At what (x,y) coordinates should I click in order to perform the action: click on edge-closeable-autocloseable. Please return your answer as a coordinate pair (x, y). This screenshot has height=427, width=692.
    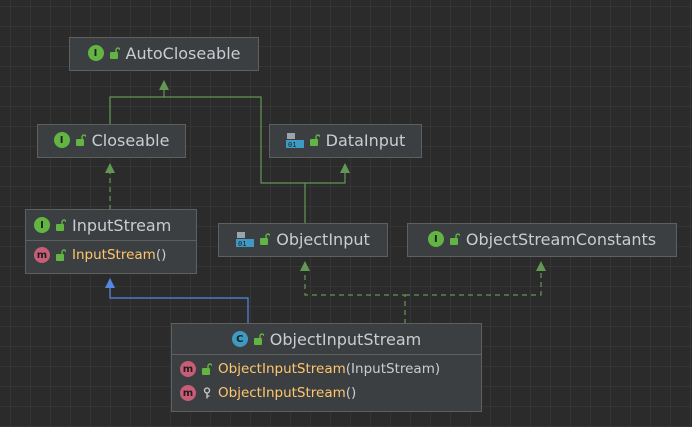
    Looking at the image, I should click on (139, 102).